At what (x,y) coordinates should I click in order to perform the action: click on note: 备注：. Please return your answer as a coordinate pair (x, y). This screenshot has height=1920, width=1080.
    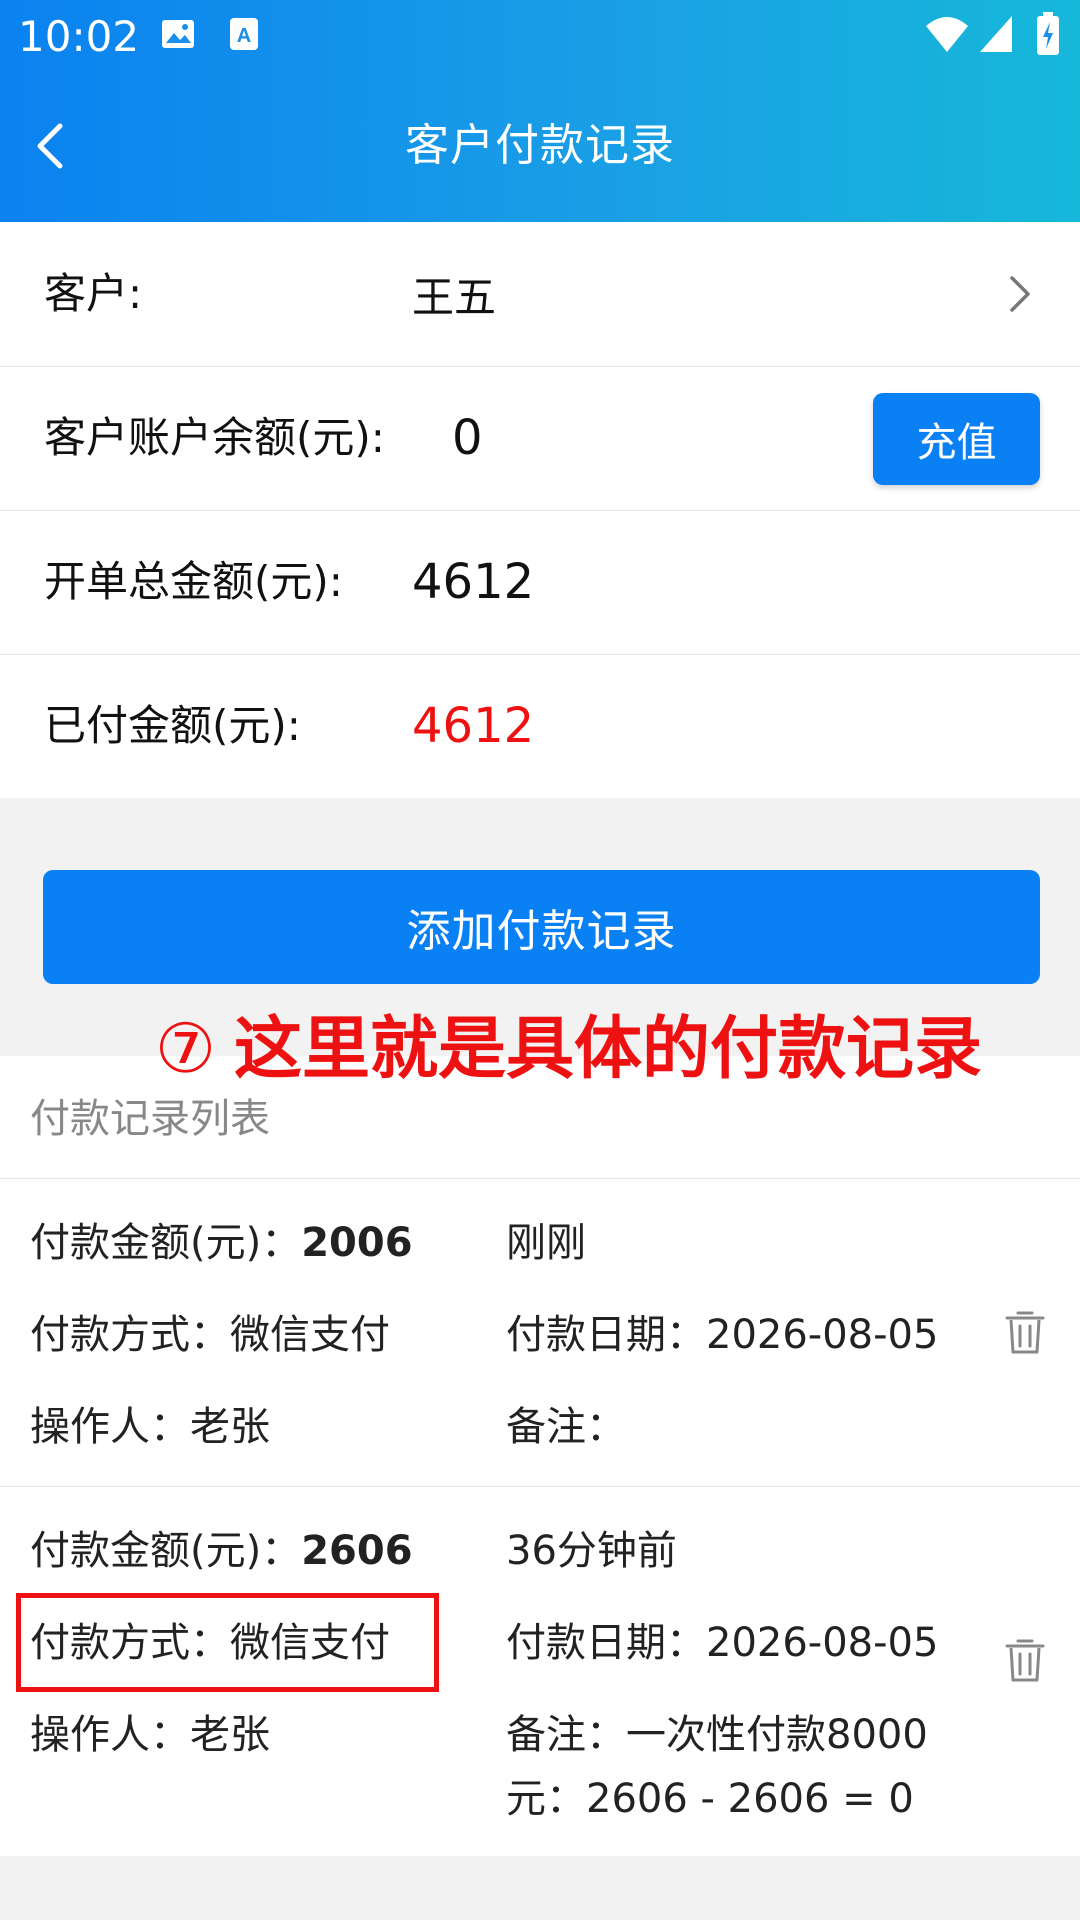
    Looking at the image, I should click on (566, 1427).